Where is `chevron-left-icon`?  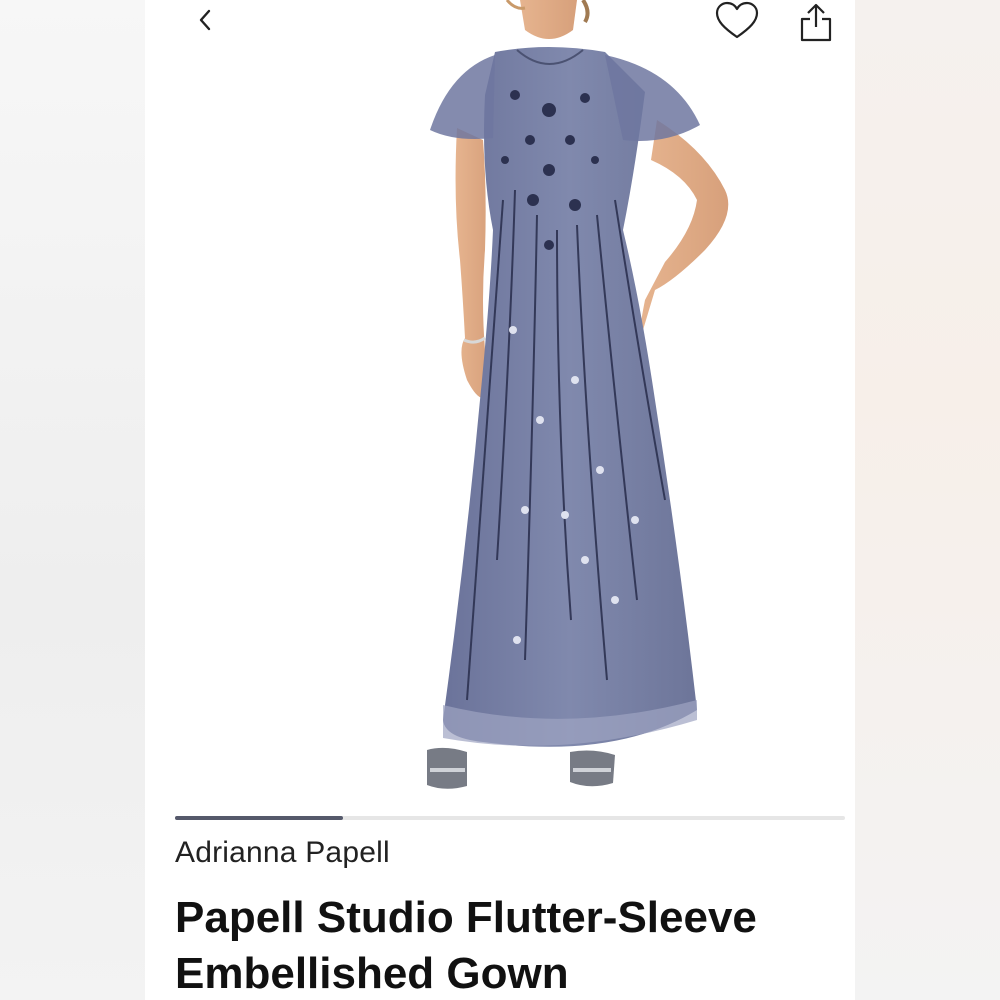 chevron-left-icon is located at coordinates (205, 20).